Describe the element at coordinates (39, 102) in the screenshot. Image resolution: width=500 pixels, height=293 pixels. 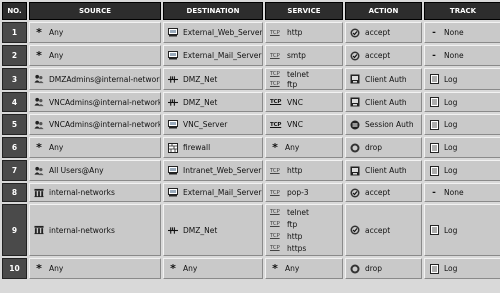
I see `user-group-icon` at that location.